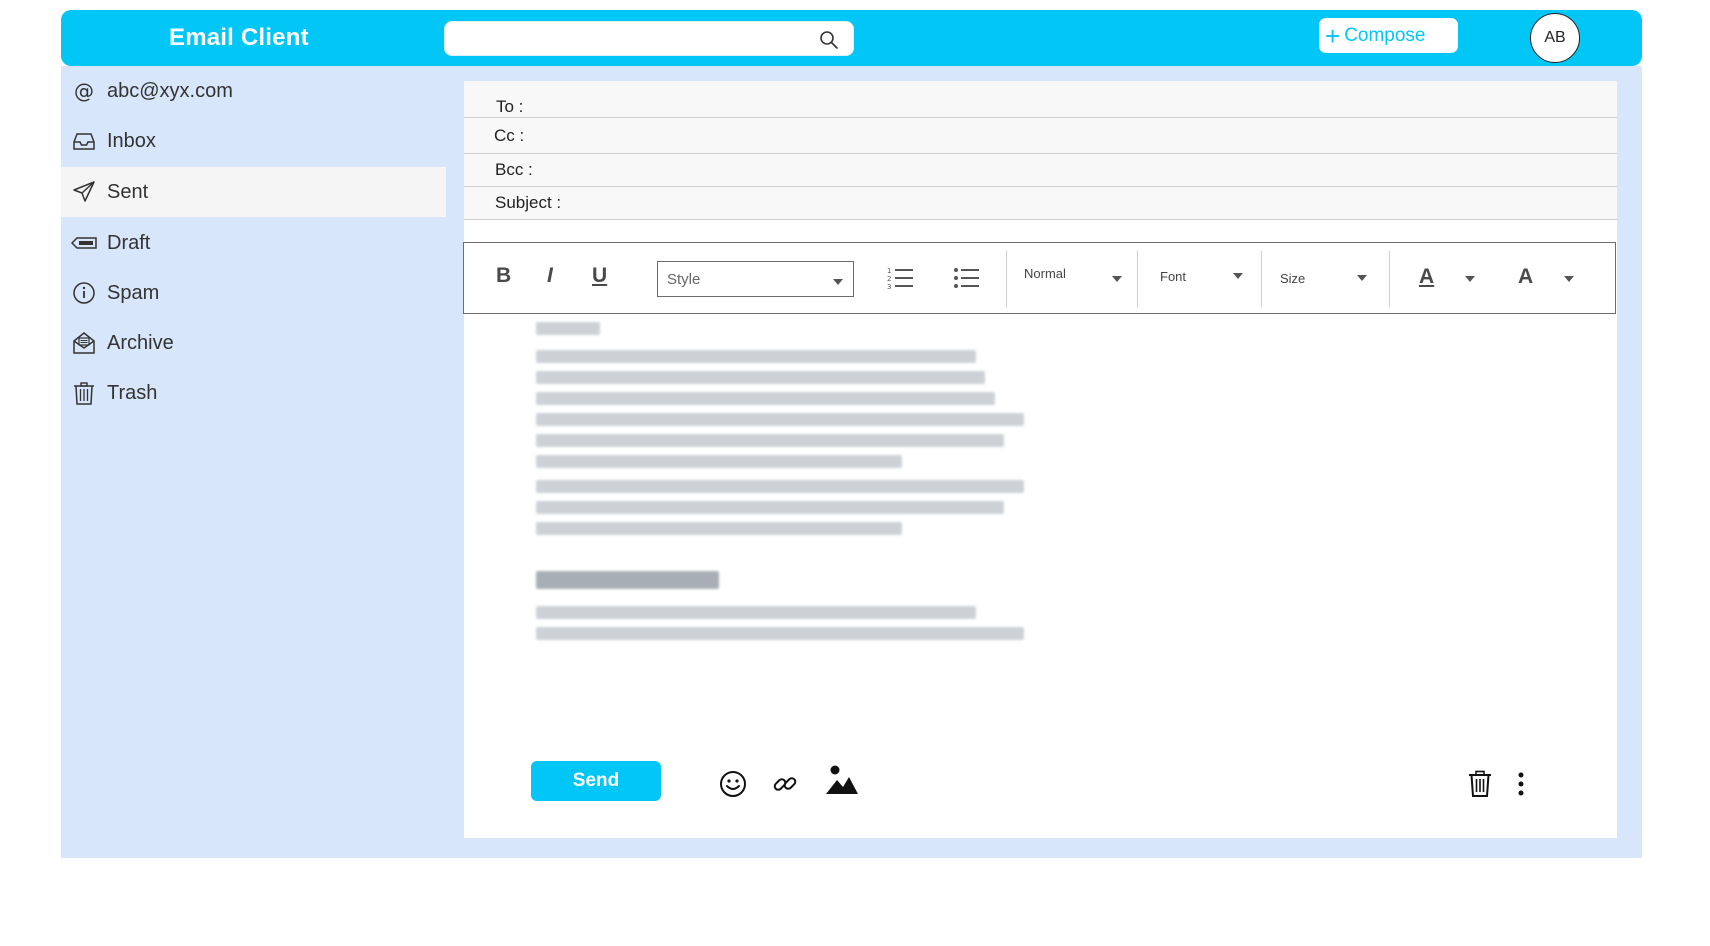  I want to click on paragraph-format-value: Normal, so click(1045, 273).